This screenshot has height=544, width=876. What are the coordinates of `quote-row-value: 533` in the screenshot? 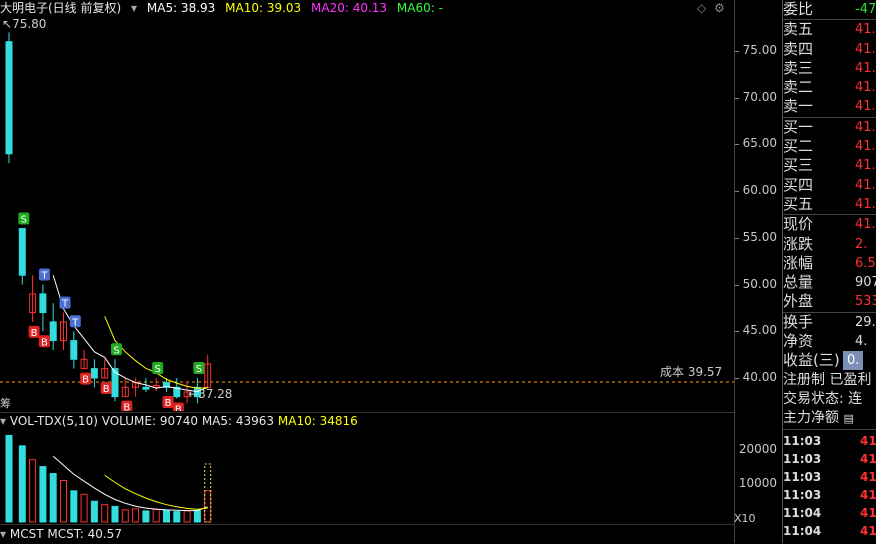 It's located at (865, 302).